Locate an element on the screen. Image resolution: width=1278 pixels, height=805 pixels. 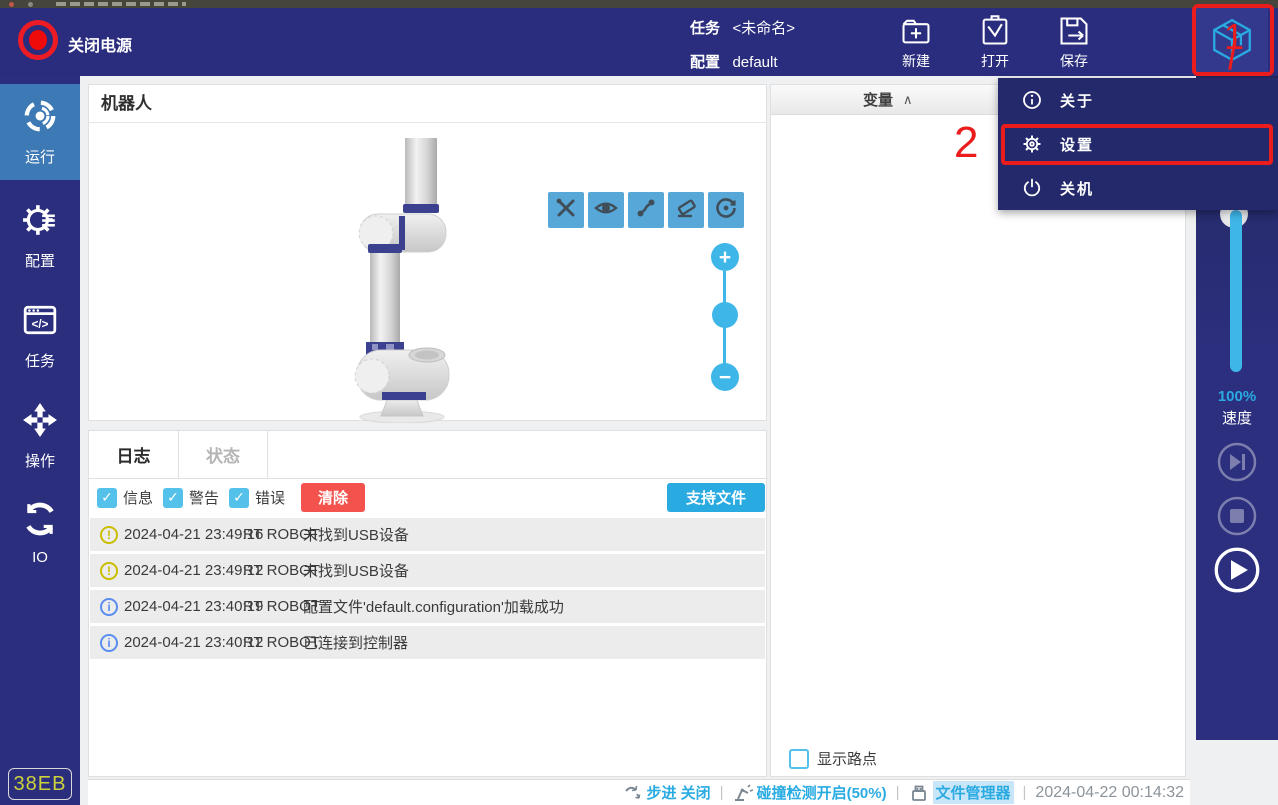
run-icon is located at coordinates (40, 118).